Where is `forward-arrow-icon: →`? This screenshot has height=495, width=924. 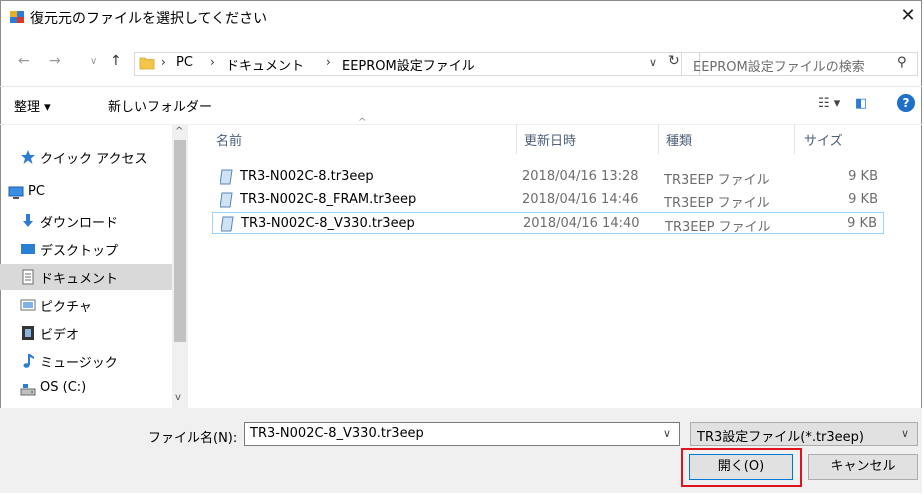
forward-arrow-icon: → is located at coordinates (55, 61).